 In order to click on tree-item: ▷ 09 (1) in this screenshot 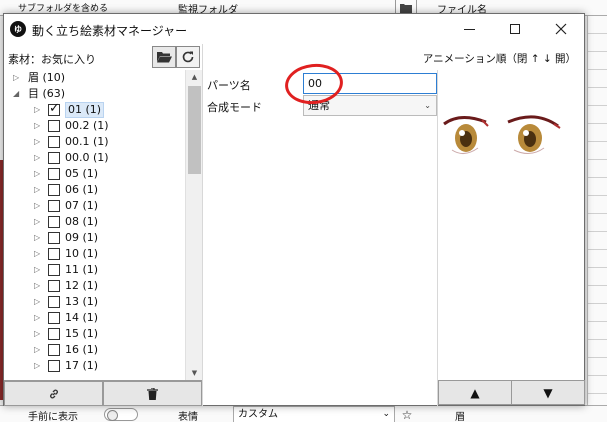, I will do `click(103, 238)`.